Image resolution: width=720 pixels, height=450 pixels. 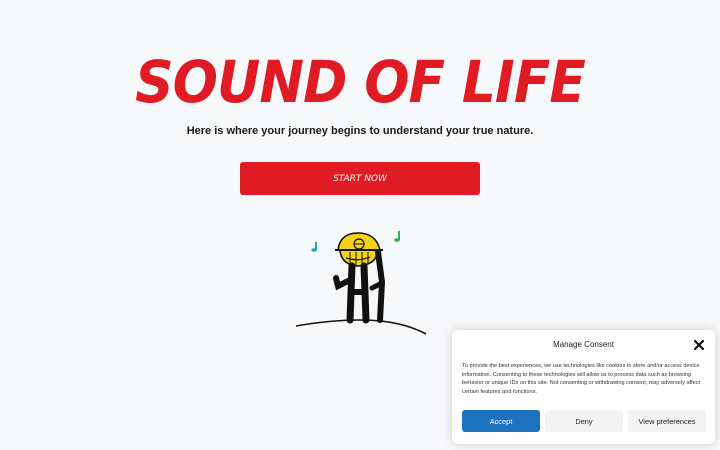 What do you see at coordinates (699, 345) in the screenshot?
I see `close-icon` at bounding box center [699, 345].